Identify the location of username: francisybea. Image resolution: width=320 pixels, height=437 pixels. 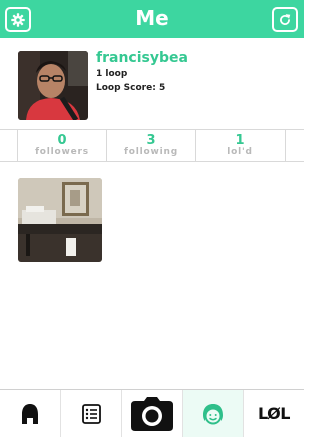
(142, 58).